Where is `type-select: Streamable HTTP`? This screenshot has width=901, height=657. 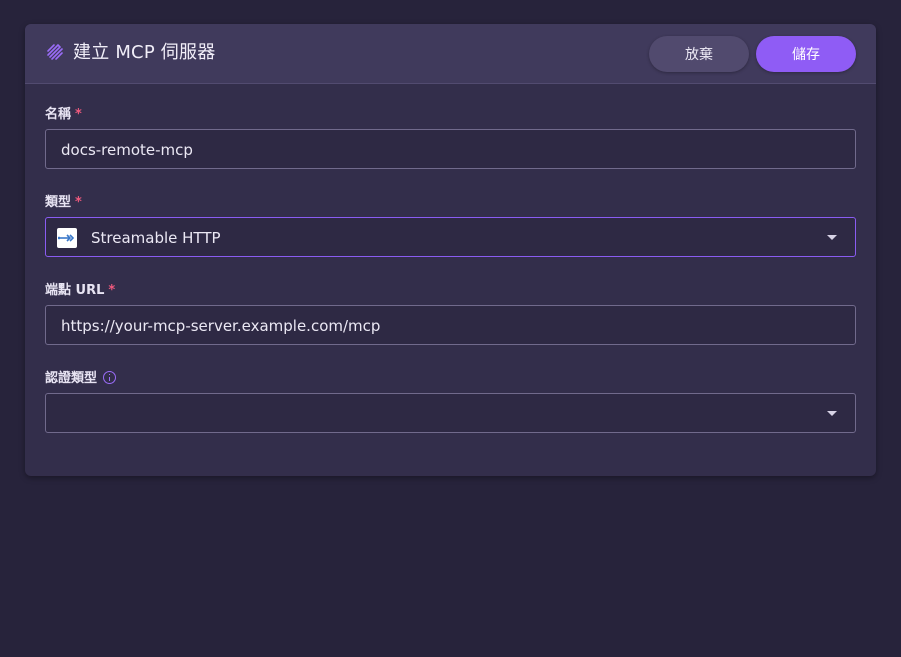 type-select: Streamable HTTP is located at coordinates (450, 237).